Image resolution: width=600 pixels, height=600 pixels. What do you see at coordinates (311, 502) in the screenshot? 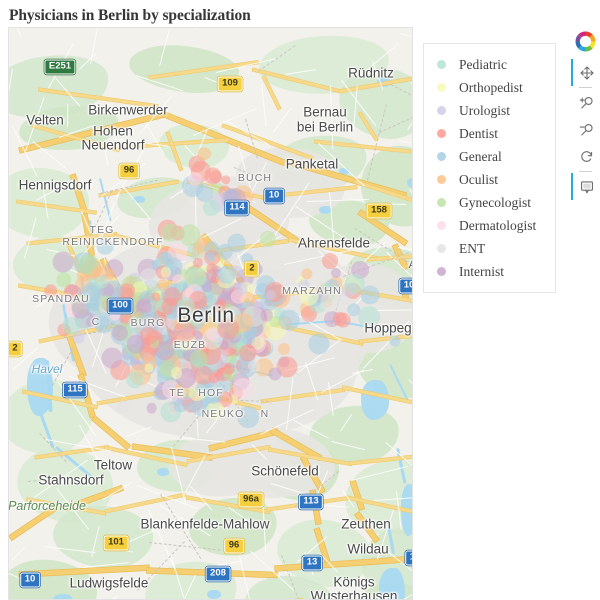
I see `highway-shield: 113` at bounding box center [311, 502].